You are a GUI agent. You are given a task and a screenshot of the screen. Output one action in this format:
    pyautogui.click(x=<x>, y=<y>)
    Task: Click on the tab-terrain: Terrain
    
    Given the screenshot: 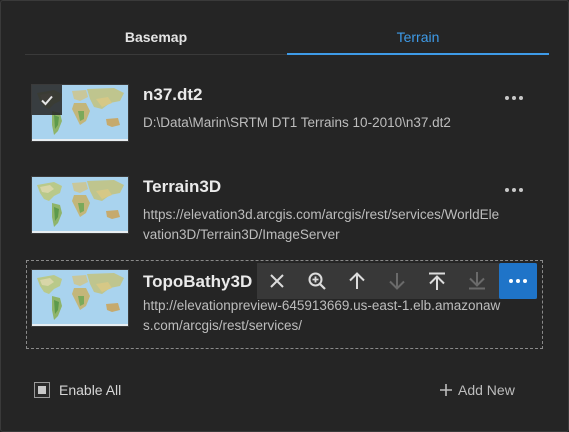 What is the action you would take?
    pyautogui.click(x=418, y=38)
    